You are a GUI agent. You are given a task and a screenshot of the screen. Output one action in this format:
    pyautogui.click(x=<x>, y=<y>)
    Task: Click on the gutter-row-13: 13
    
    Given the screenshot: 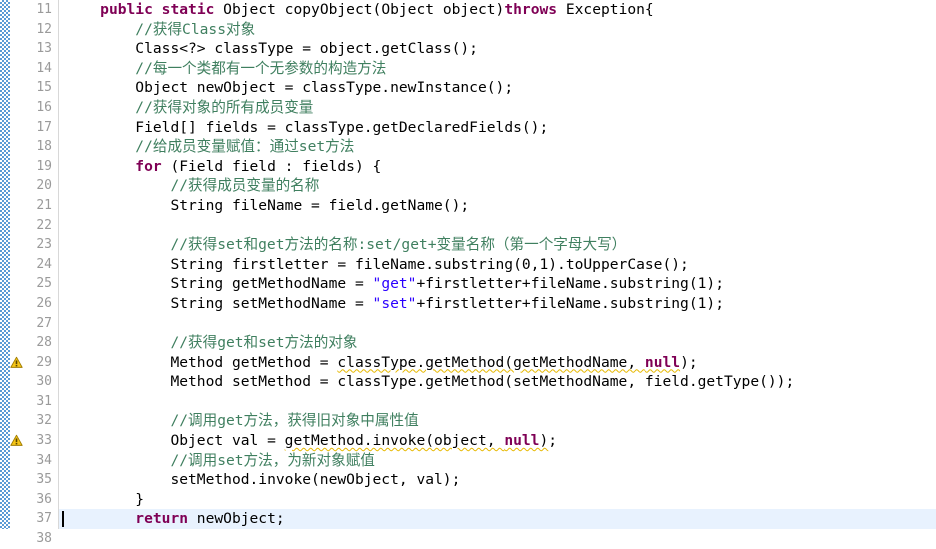 What is the action you would take?
    pyautogui.click(x=34, y=49)
    